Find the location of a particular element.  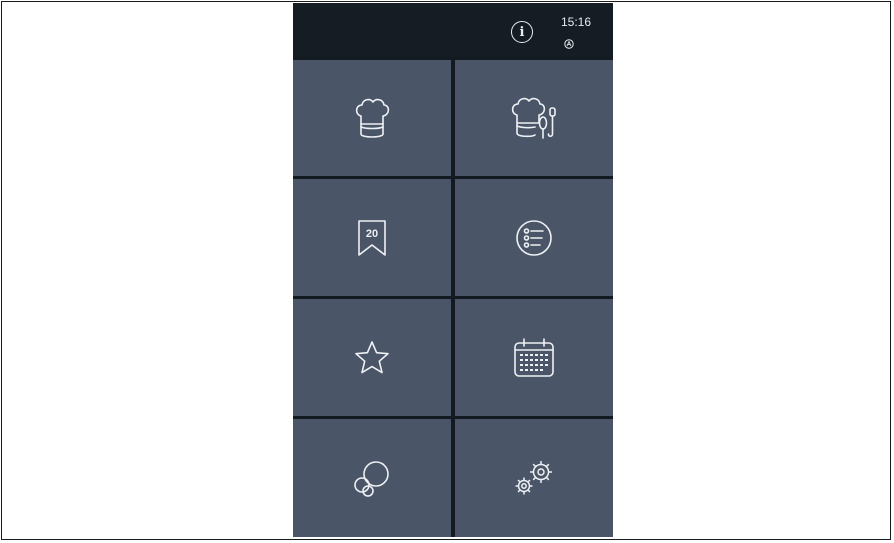

bookmark-20-icon: 20 is located at coordinates (372, 237).